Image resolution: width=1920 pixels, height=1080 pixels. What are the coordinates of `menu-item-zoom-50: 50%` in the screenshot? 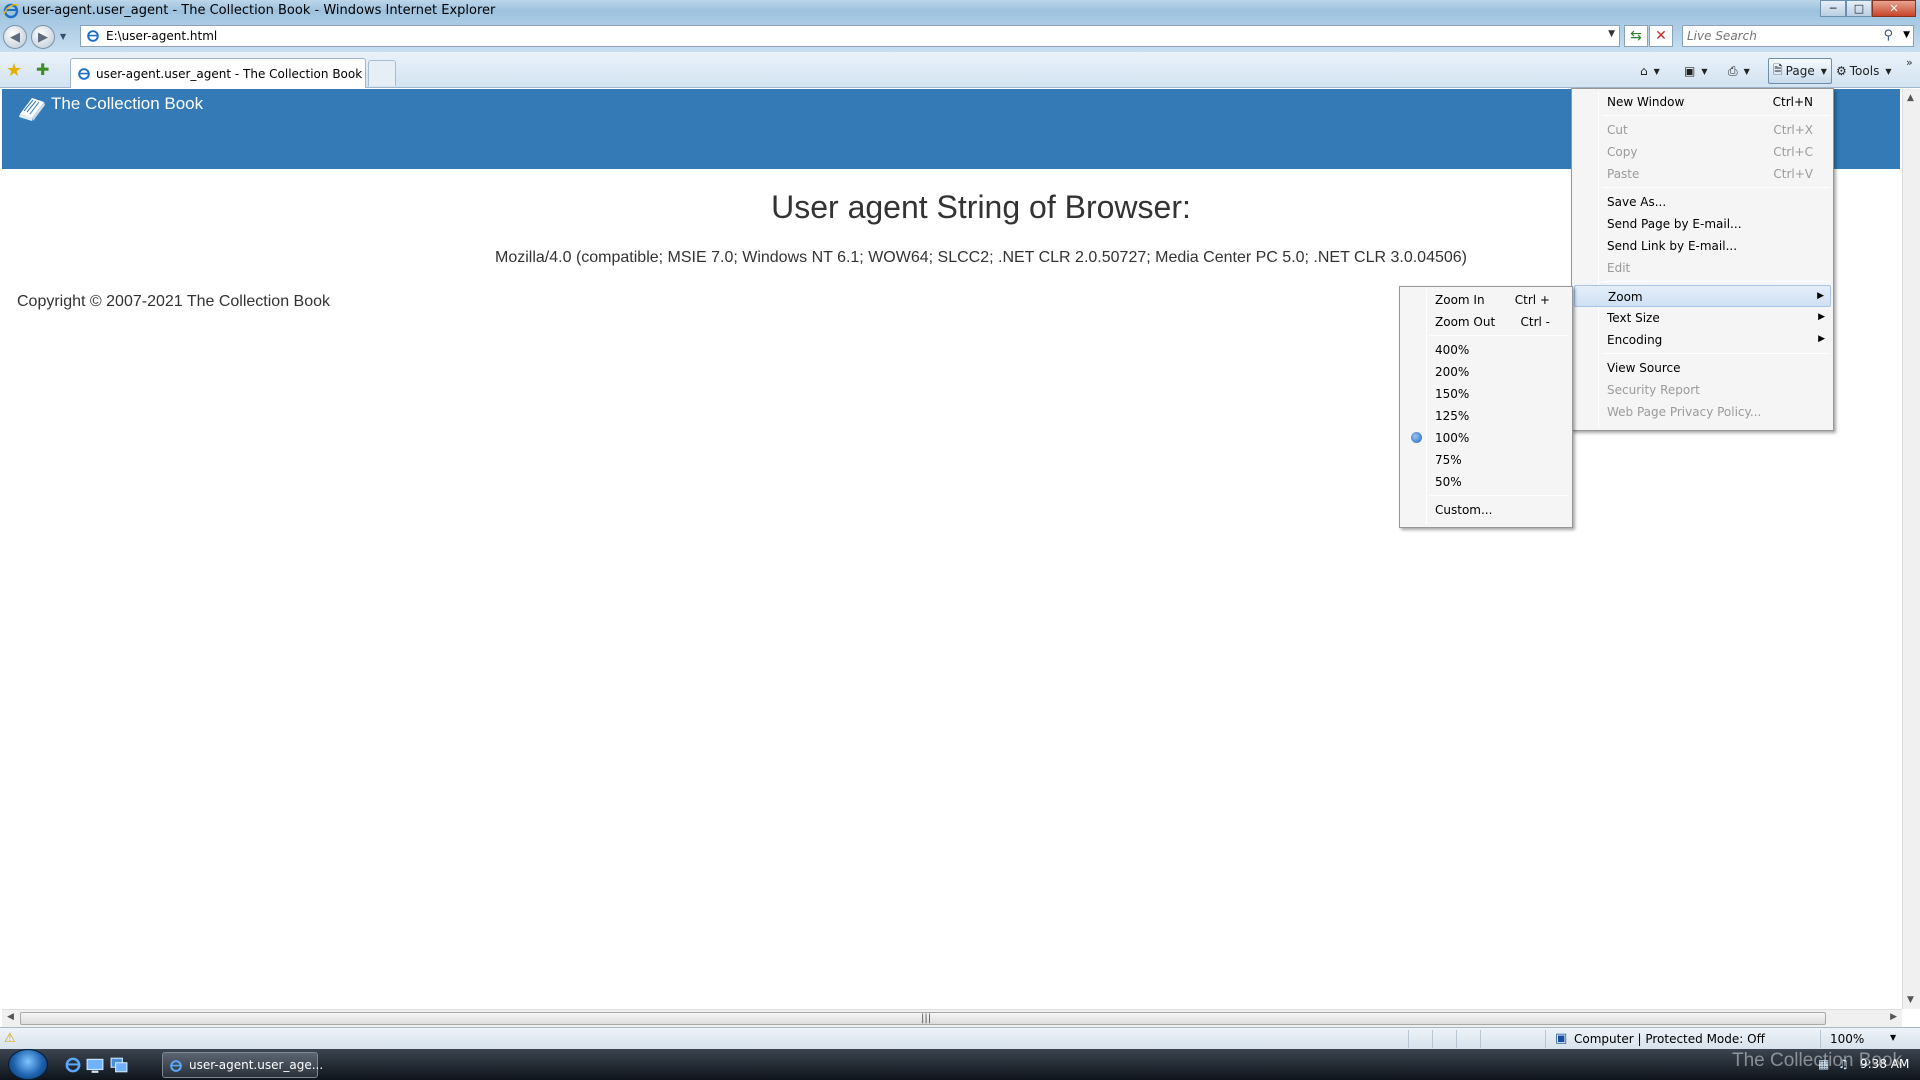 It's located at (1486, 482).